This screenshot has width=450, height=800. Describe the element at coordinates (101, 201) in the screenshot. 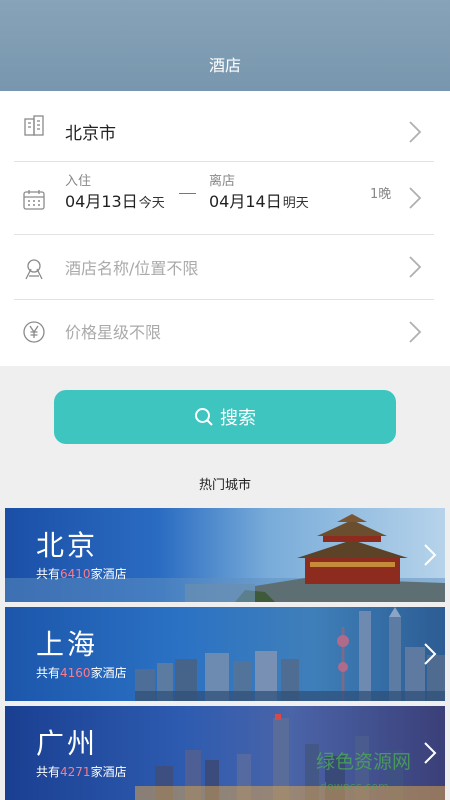

I see `checkin-date-value: 04月13日` at that location.